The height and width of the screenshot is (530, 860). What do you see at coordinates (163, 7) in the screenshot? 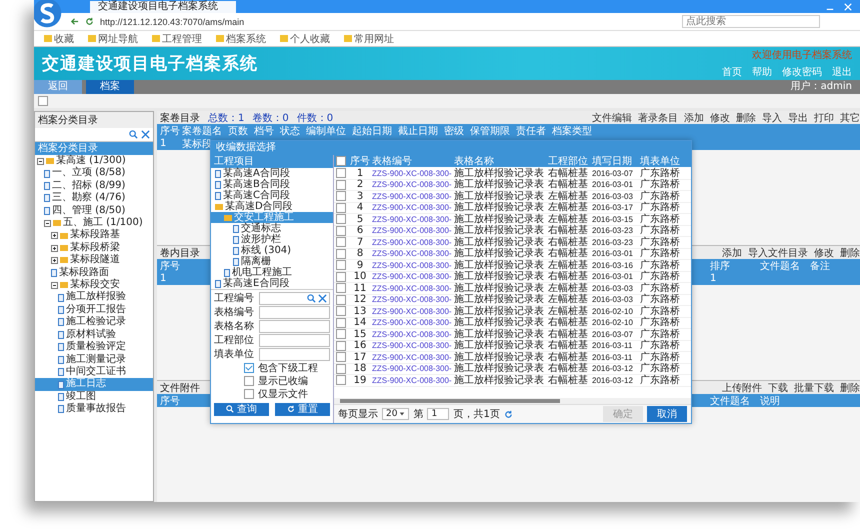
I see `browser-tab: 交通建设项目电子档案系统` at bounding box center [163, 7].